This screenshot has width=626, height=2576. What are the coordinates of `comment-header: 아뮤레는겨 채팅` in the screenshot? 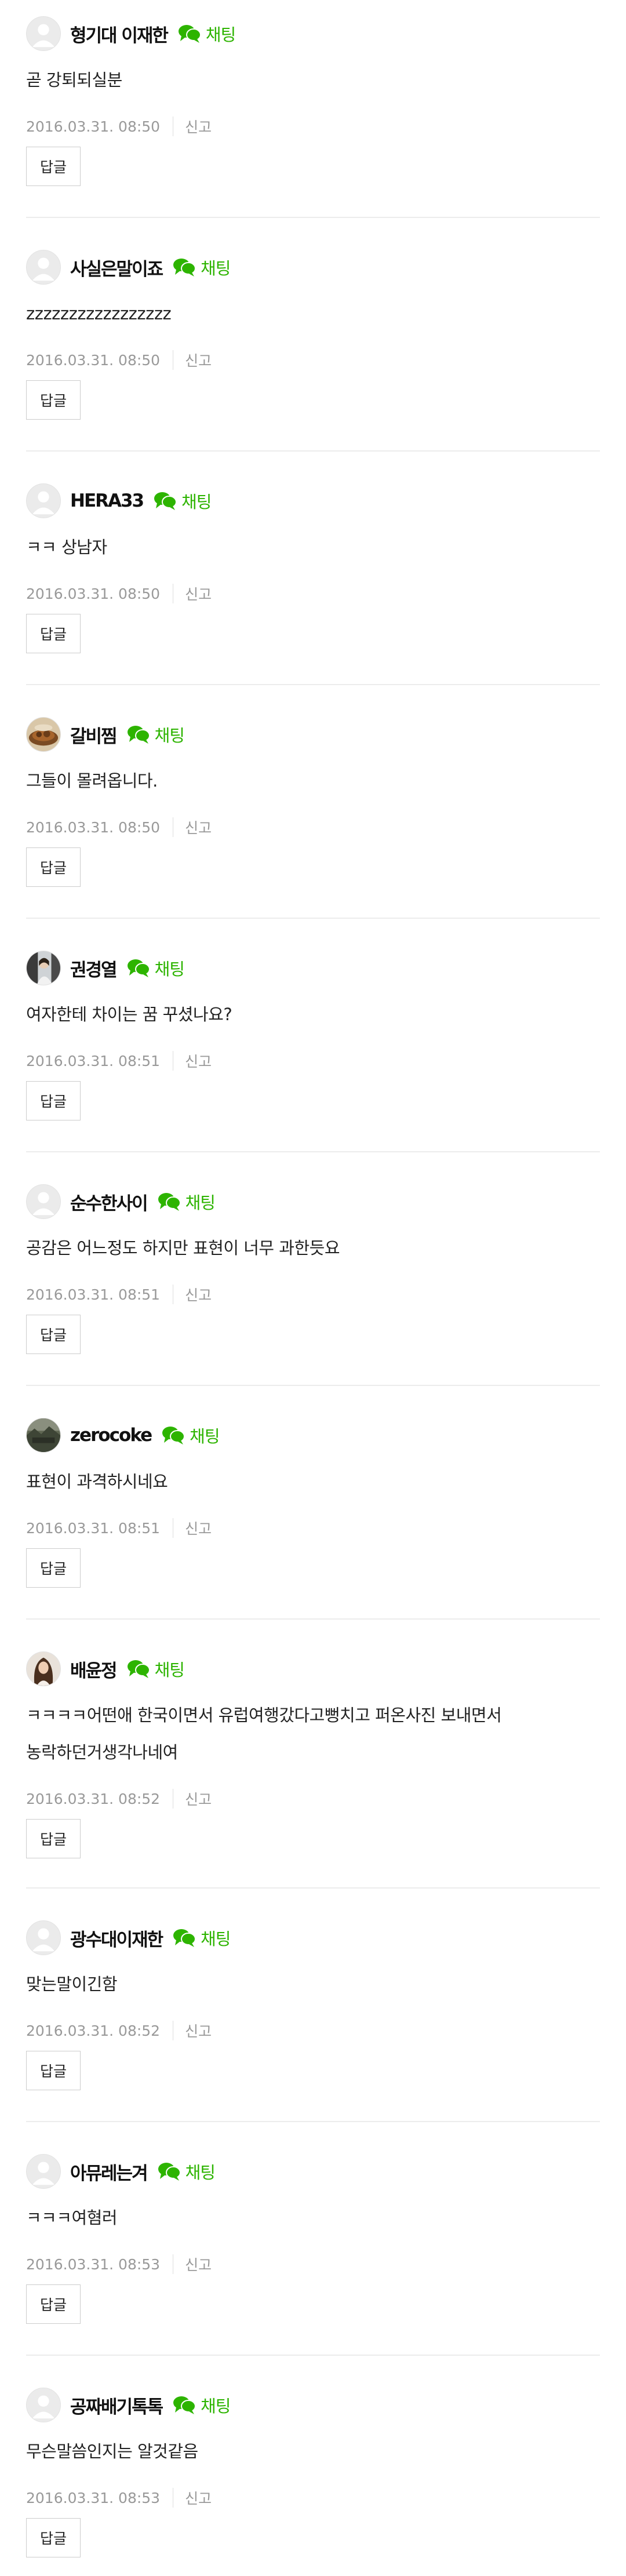 It's located at (121, 2171).